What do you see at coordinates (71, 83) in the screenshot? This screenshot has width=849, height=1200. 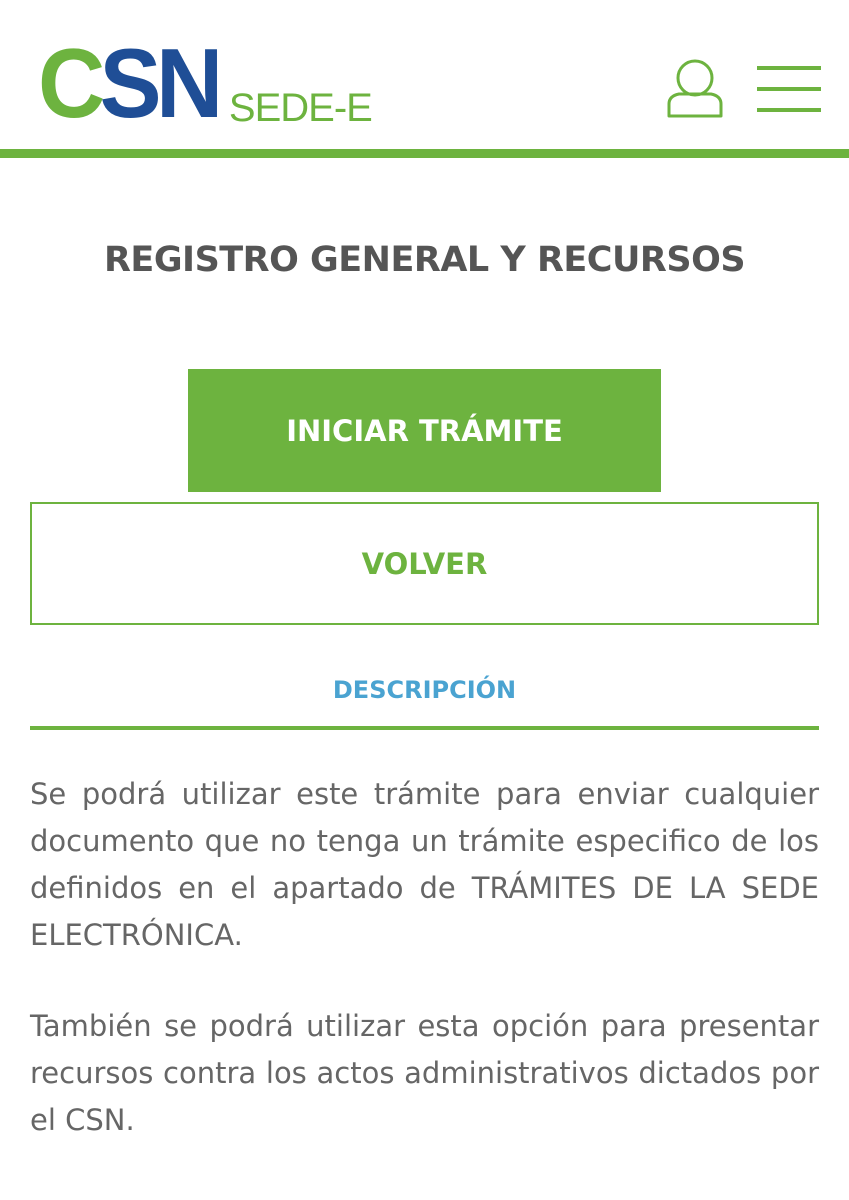 I see `logo-letter-c: C` at bounding box center [71, 83].